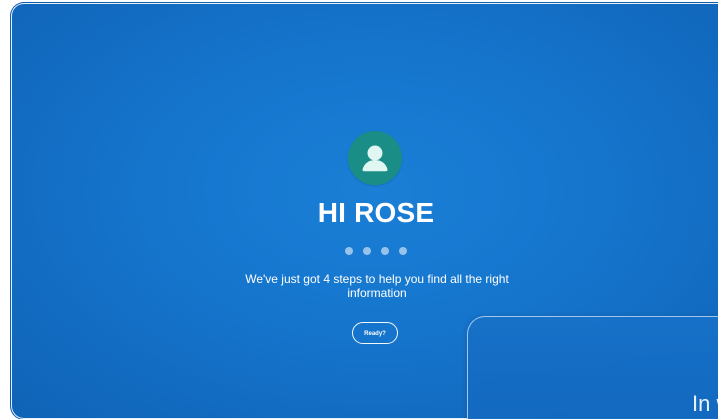 The width and height of the screenshot is (718, 419). What do you see at coordinates (705, 403) in the screenshot?
I see `next-step-panel-text: In w` at bounding box center [705, 403].